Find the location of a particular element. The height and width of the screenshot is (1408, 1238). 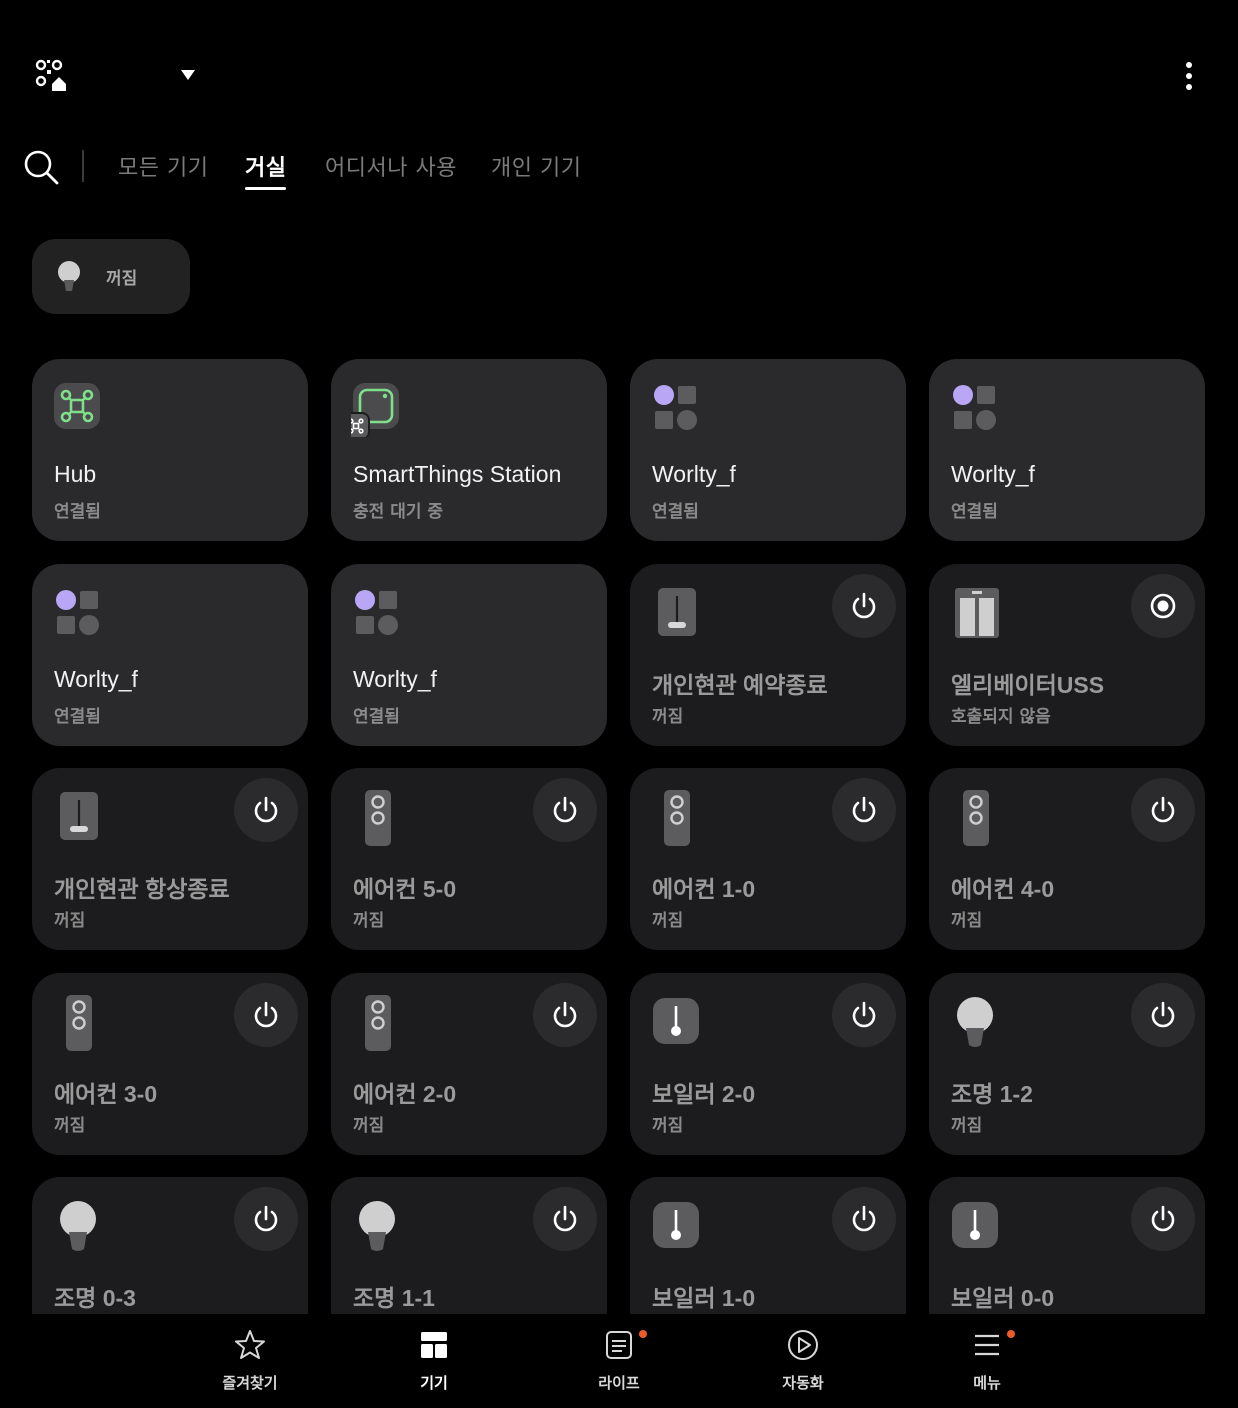

nav-label: 기기 is located at coordinates (434, 1383).